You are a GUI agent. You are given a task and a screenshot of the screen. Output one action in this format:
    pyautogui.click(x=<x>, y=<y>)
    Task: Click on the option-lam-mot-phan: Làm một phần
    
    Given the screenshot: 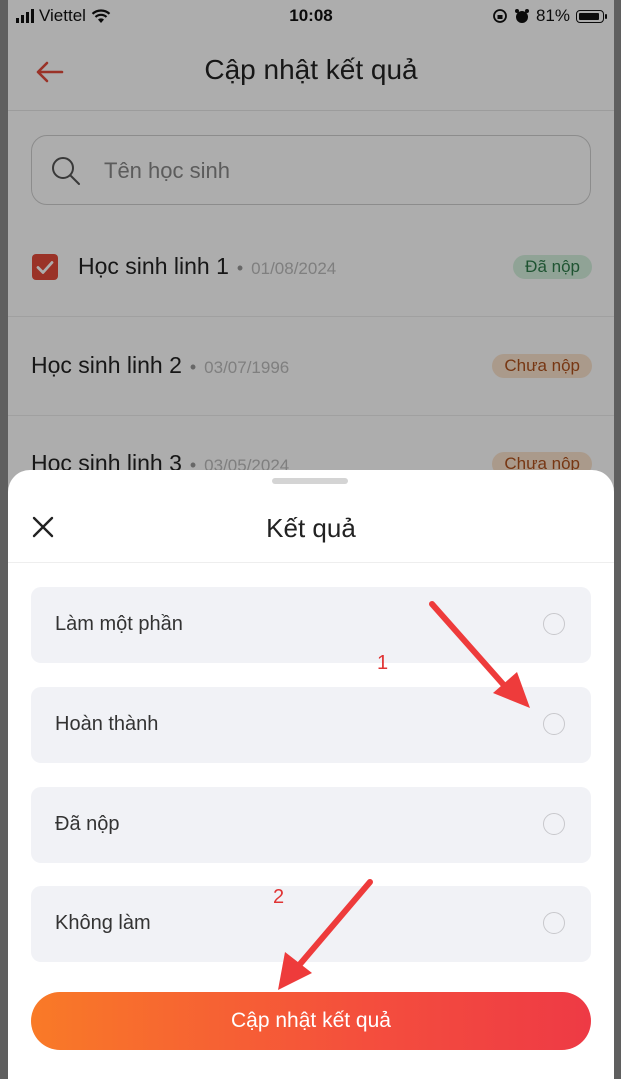 What is the action you would take?
    pyautogui.click(x=311, y=625)
    